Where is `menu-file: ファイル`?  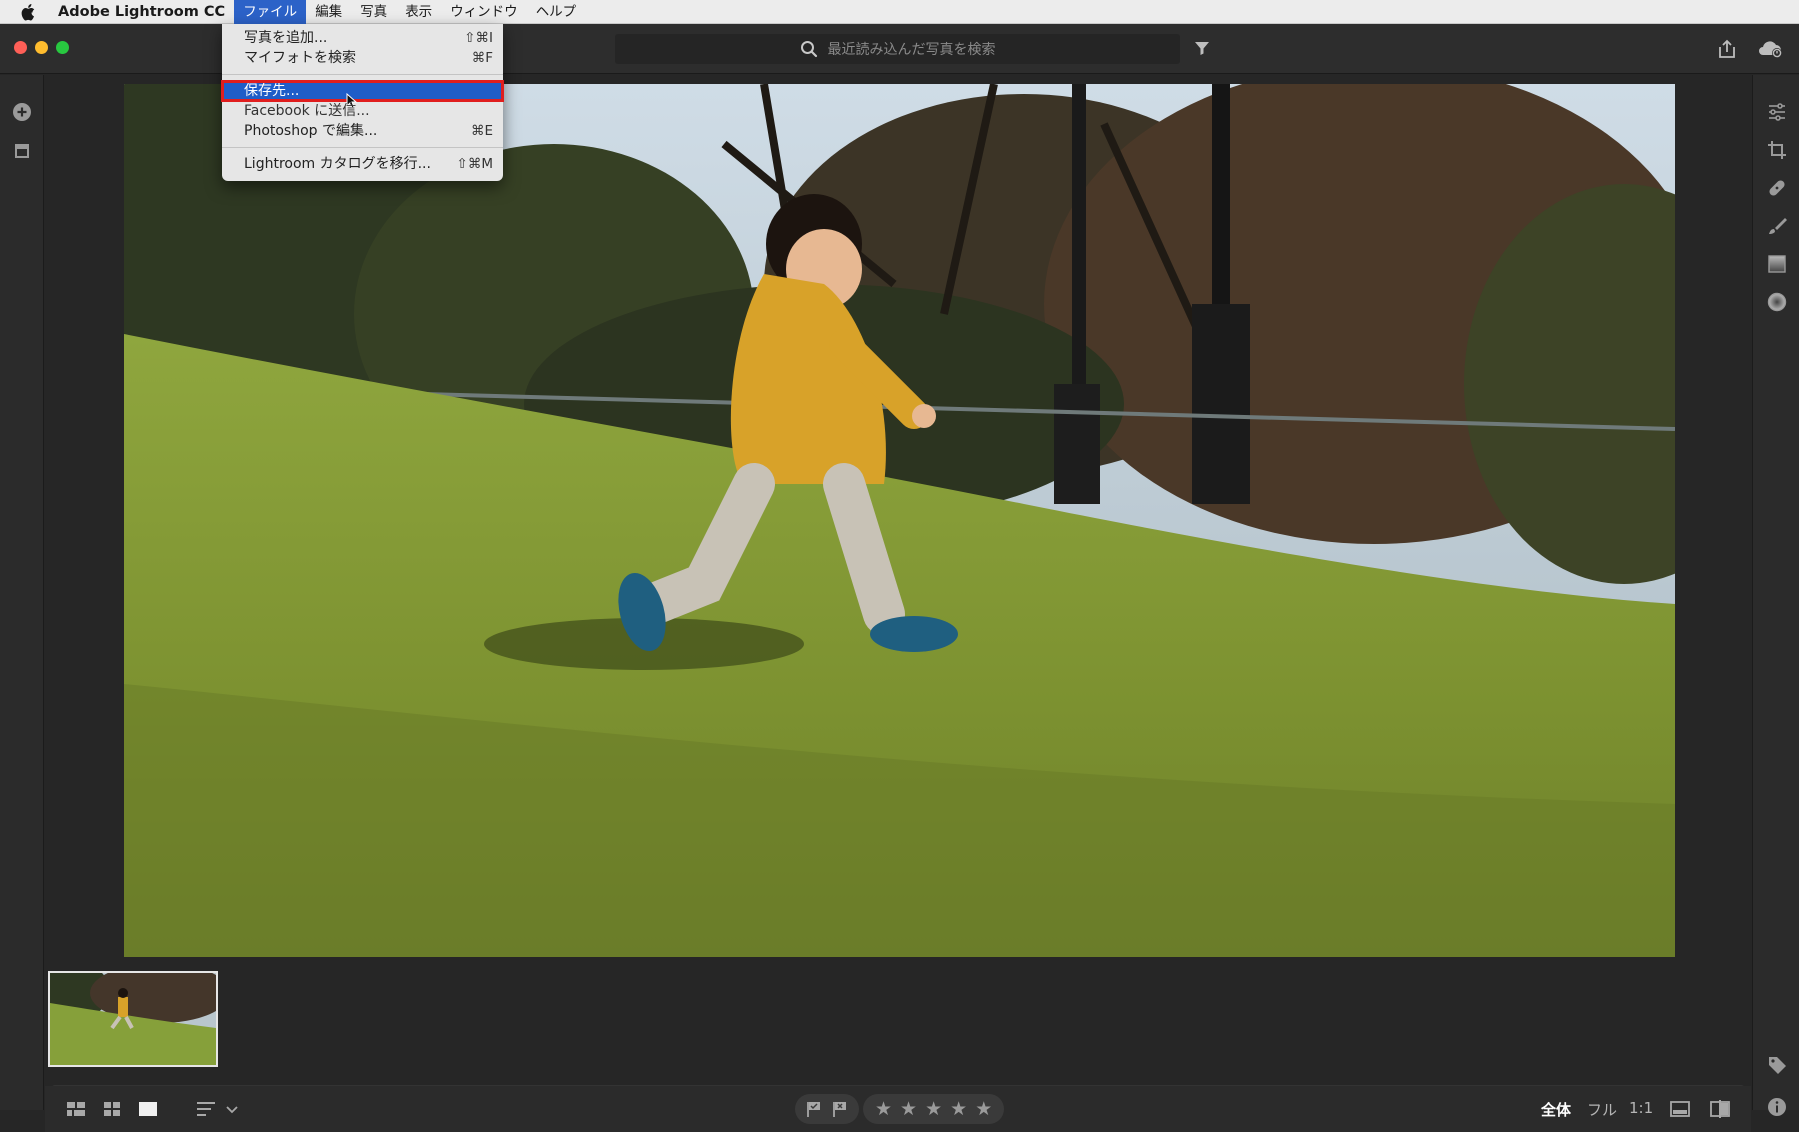 menu-file: ファイル is located at coordinates (270, 12).